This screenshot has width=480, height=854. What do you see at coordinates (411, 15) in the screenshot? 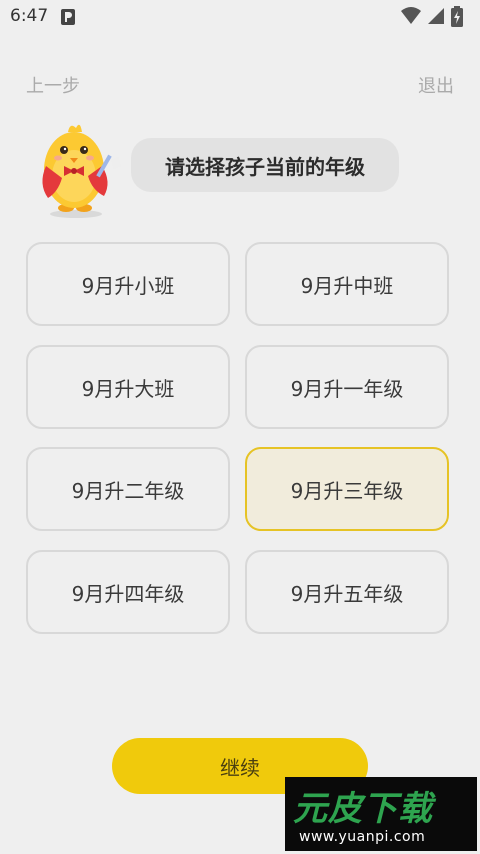
I see `wifi-icon` at bounding box center [411, 15].